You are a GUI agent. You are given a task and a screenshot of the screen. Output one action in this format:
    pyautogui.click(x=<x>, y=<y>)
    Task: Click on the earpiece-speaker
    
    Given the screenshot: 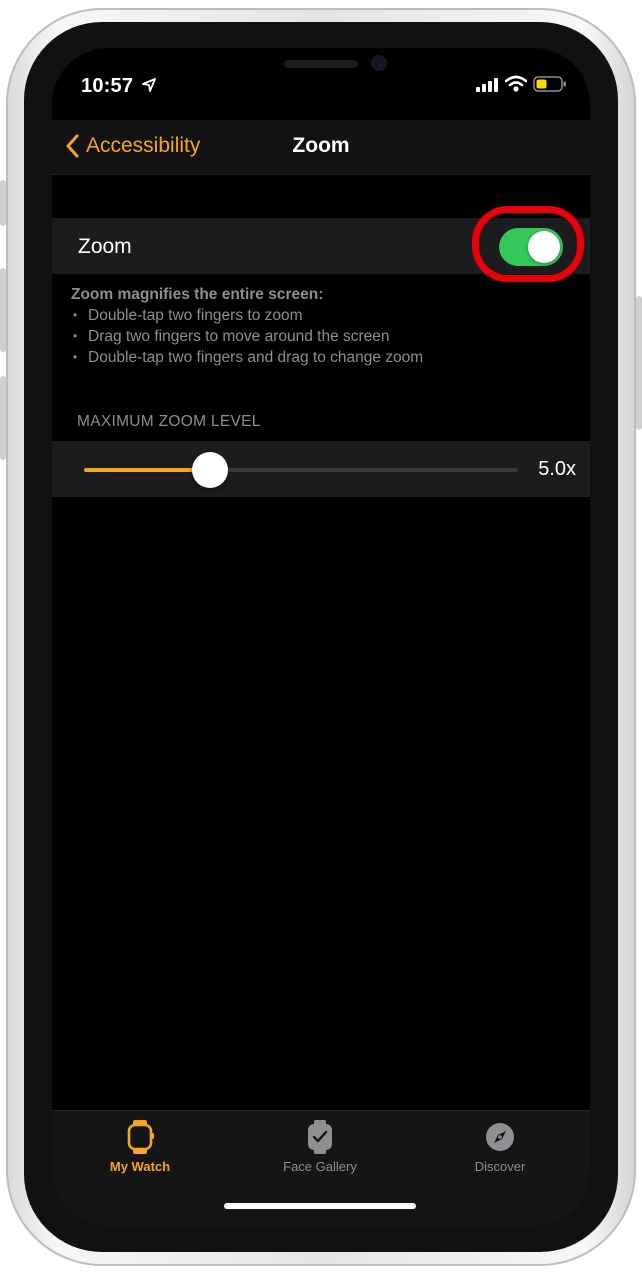 What is the action you would take?
    pyautogui.click(x=321, y=64)
    